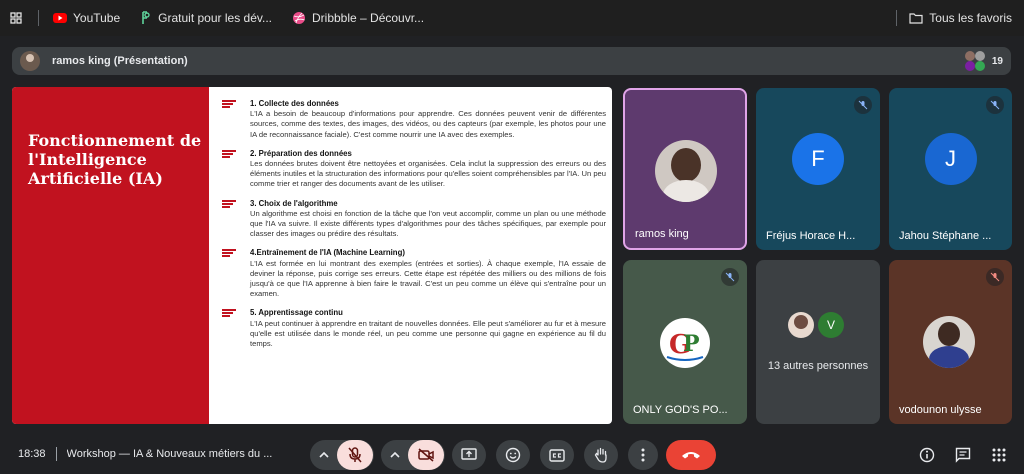 The image size is (1024, 474). What do you see at coordinates (818, 159) in the screenshot?
I see `participant-avatar: F` at bounding box center [818, 159].